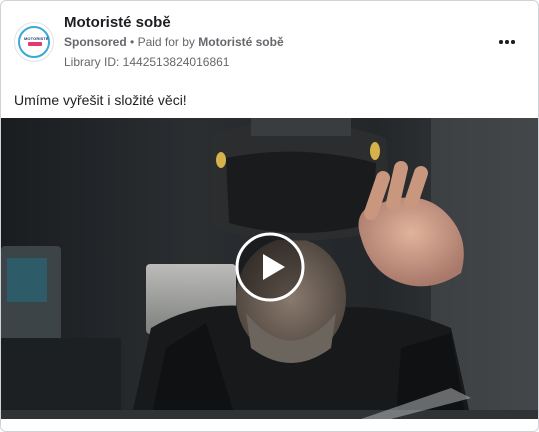 This screenshot has height=432, width=539. What do you see at coordinates (166, 42) in the screenshot?
I see `paid-for-prefix: Paid for by` at bounding box center [166, 42].